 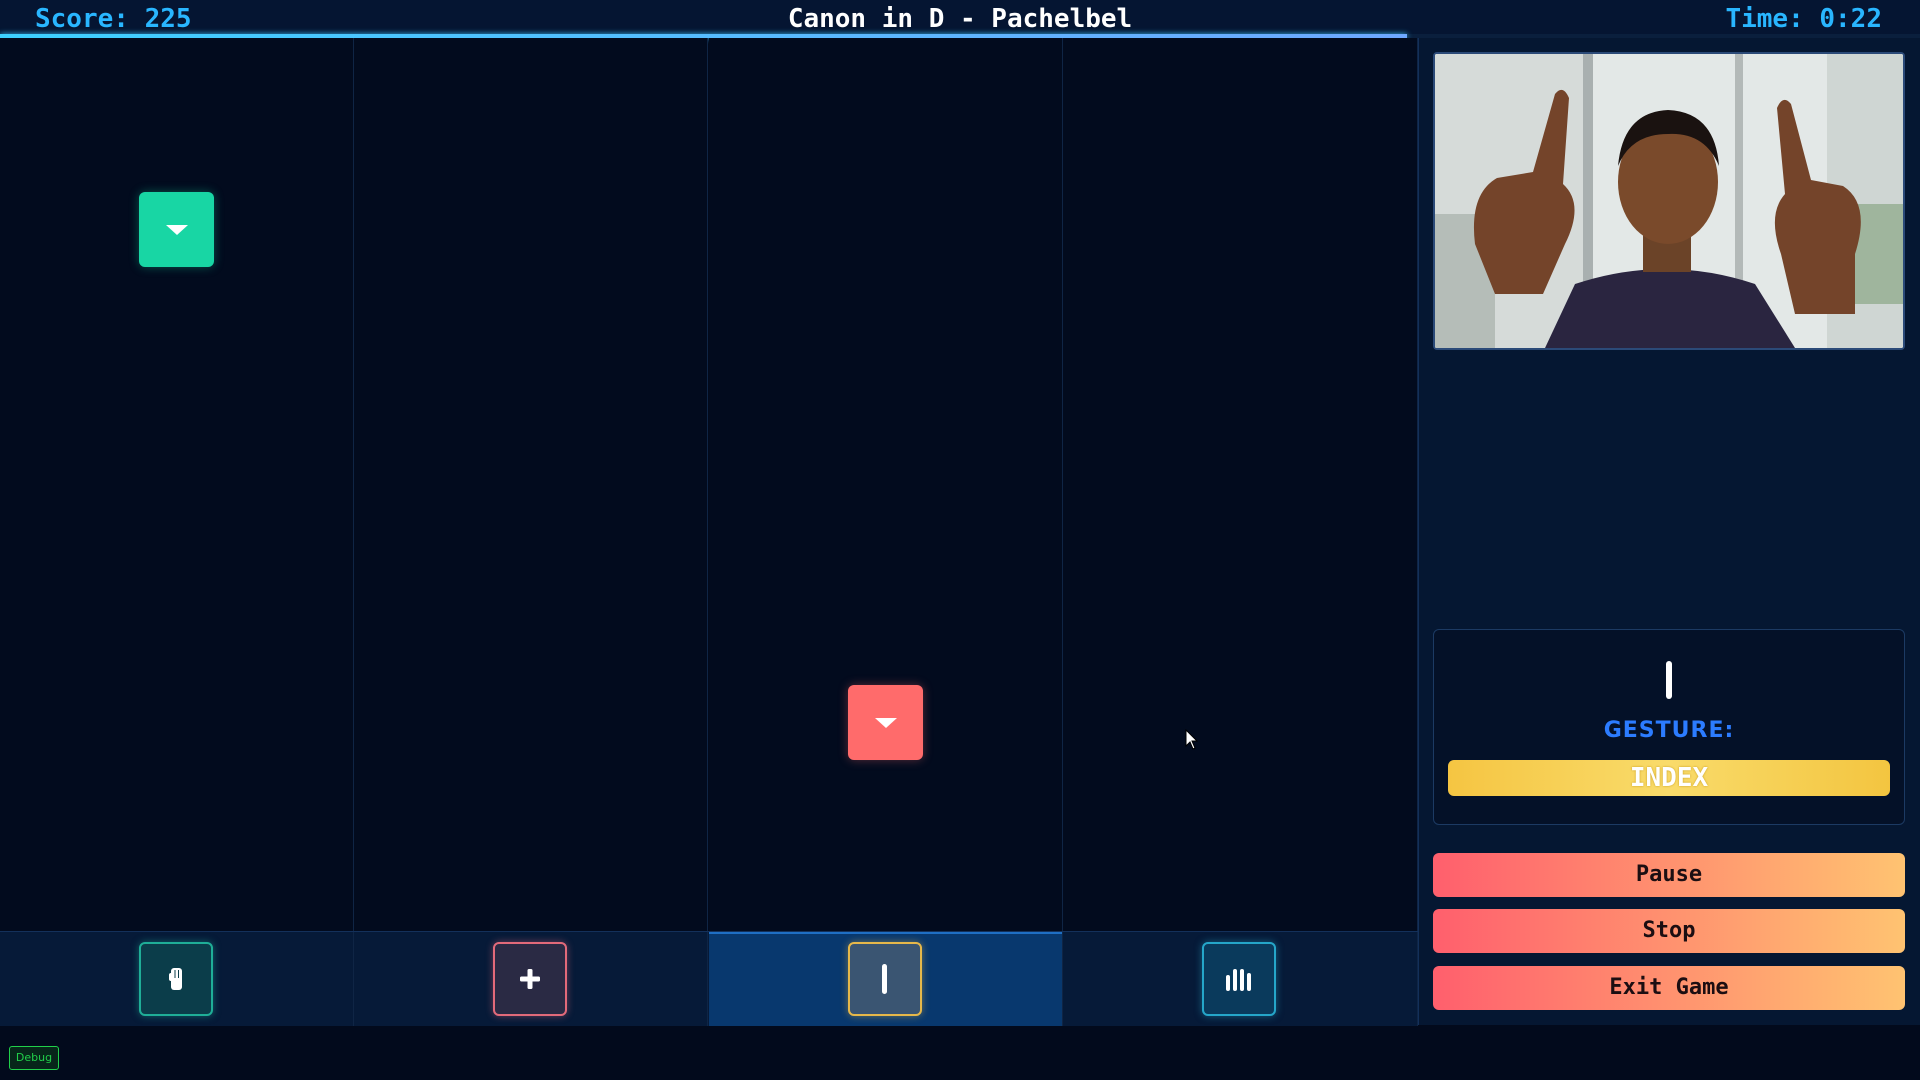 I want to click on gesture-label: GESTURE:, so click(x=1669, y=730).